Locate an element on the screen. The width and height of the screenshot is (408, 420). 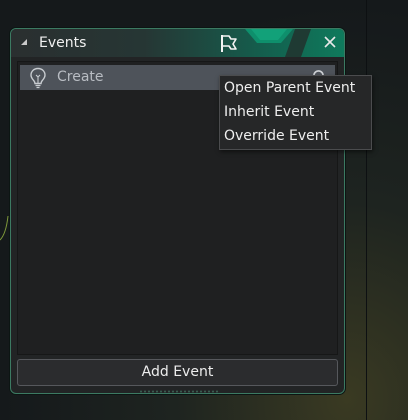
lightbulb-icon is located at coordinates (38, 78).